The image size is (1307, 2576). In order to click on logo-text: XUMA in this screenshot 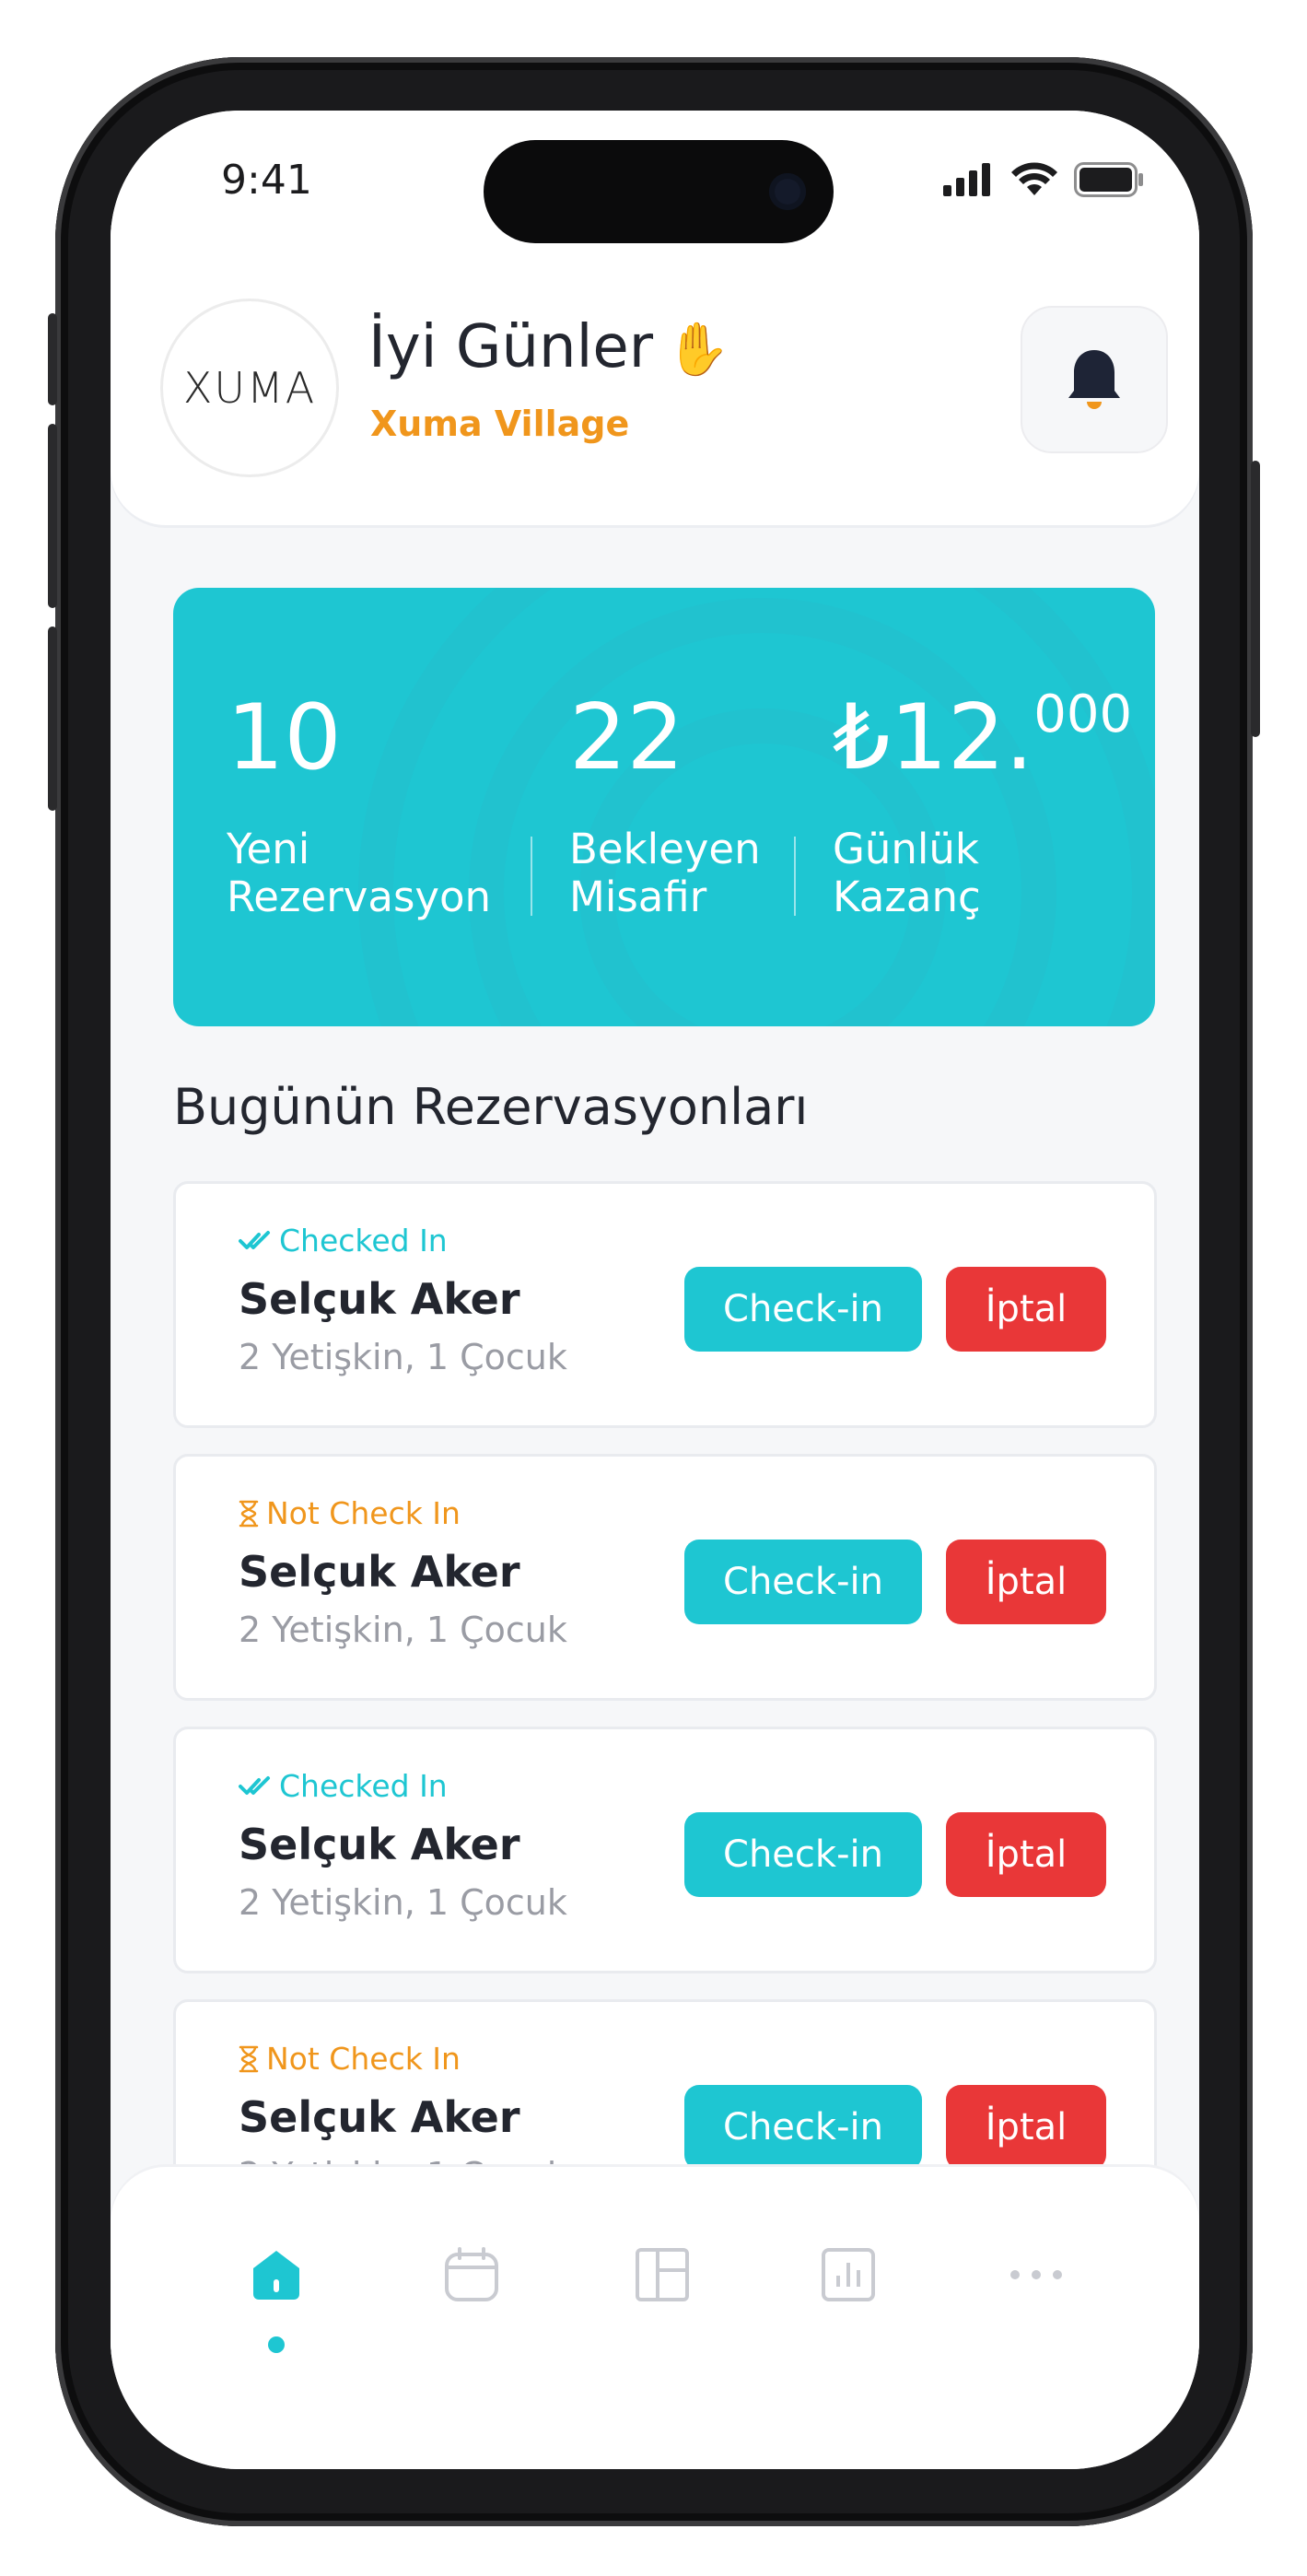, I will do `click(249, 388)`.